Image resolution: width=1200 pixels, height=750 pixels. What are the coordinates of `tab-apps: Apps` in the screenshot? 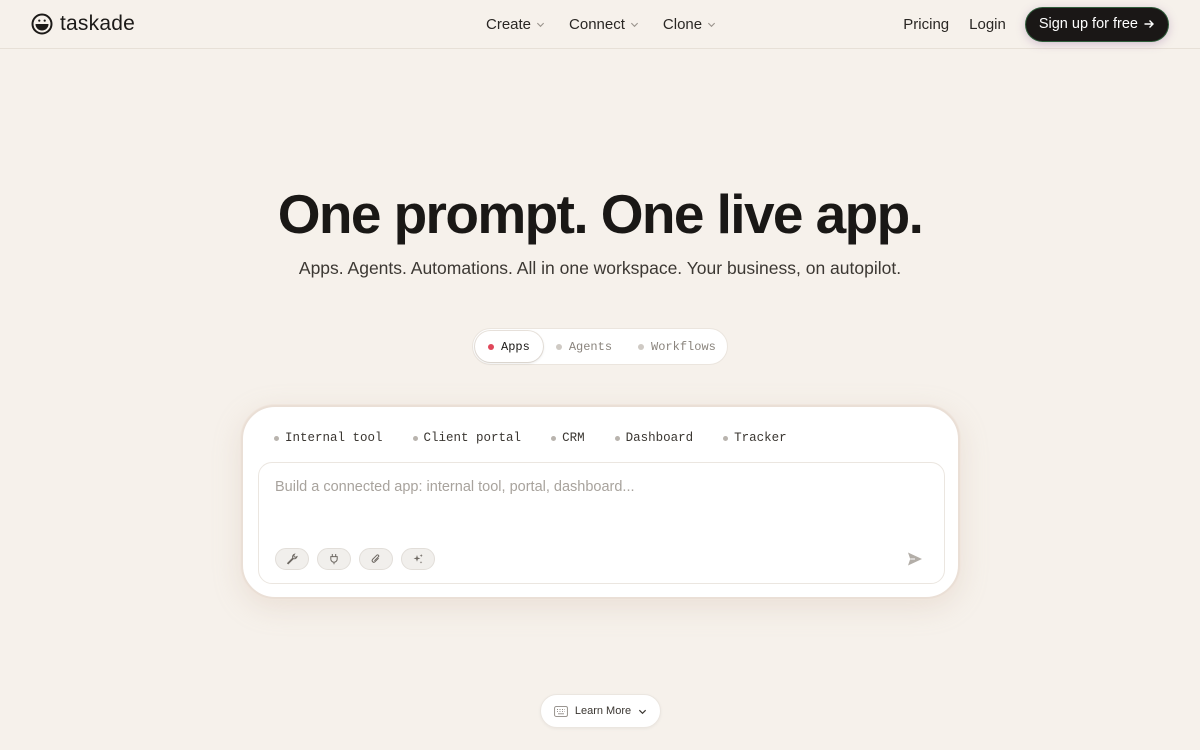 It's located at (509, 346).